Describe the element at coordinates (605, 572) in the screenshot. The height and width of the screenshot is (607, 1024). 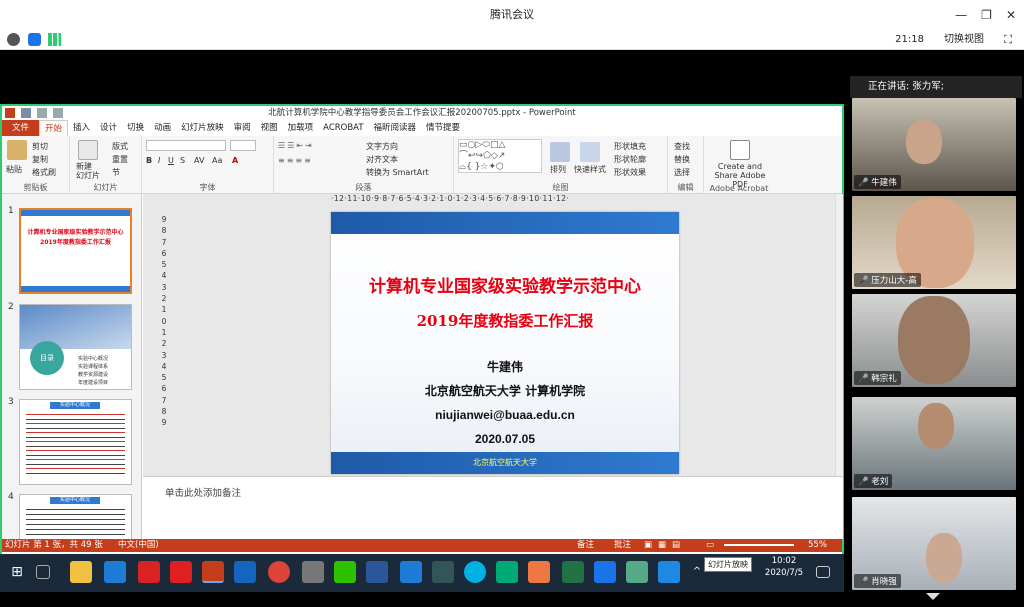
I see `tencent-meeting-icon` at that location.